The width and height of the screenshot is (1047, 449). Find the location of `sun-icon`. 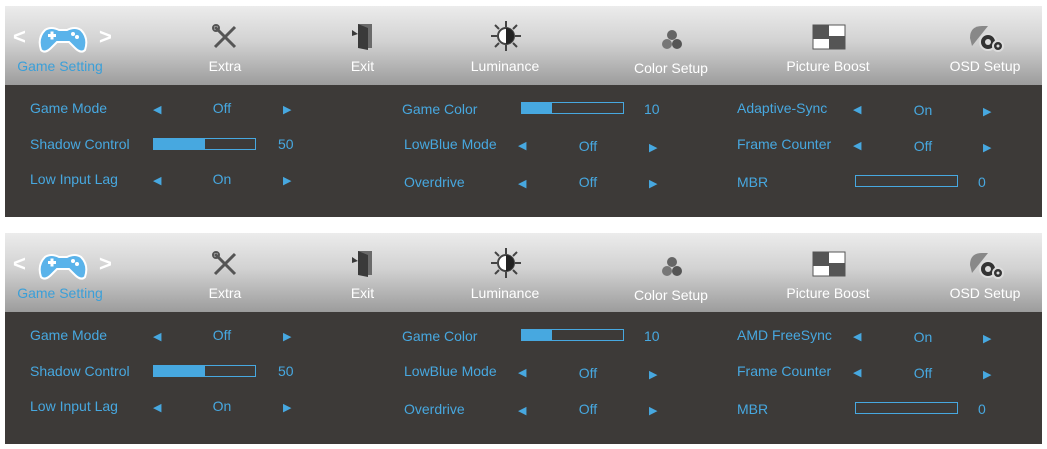

sun-icon is located at coordinates (506, 36).